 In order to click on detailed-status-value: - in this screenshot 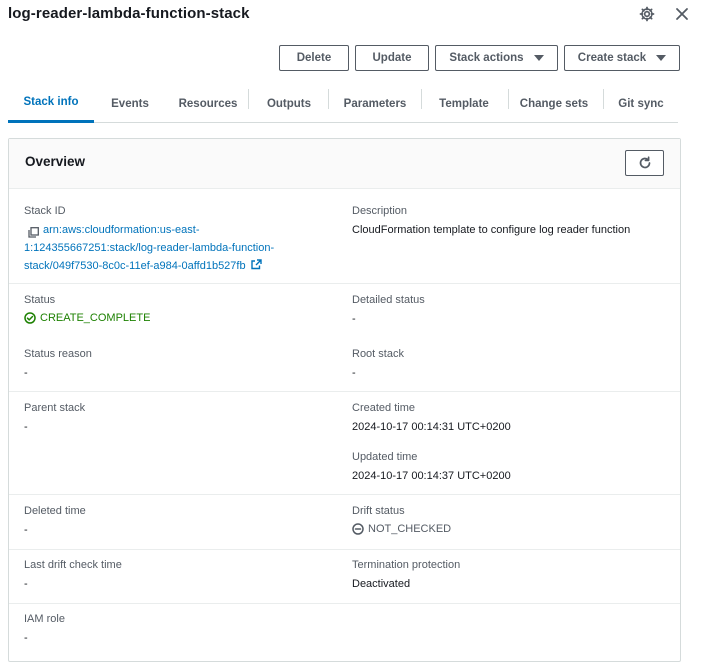, I will do `click(354, 319)`.